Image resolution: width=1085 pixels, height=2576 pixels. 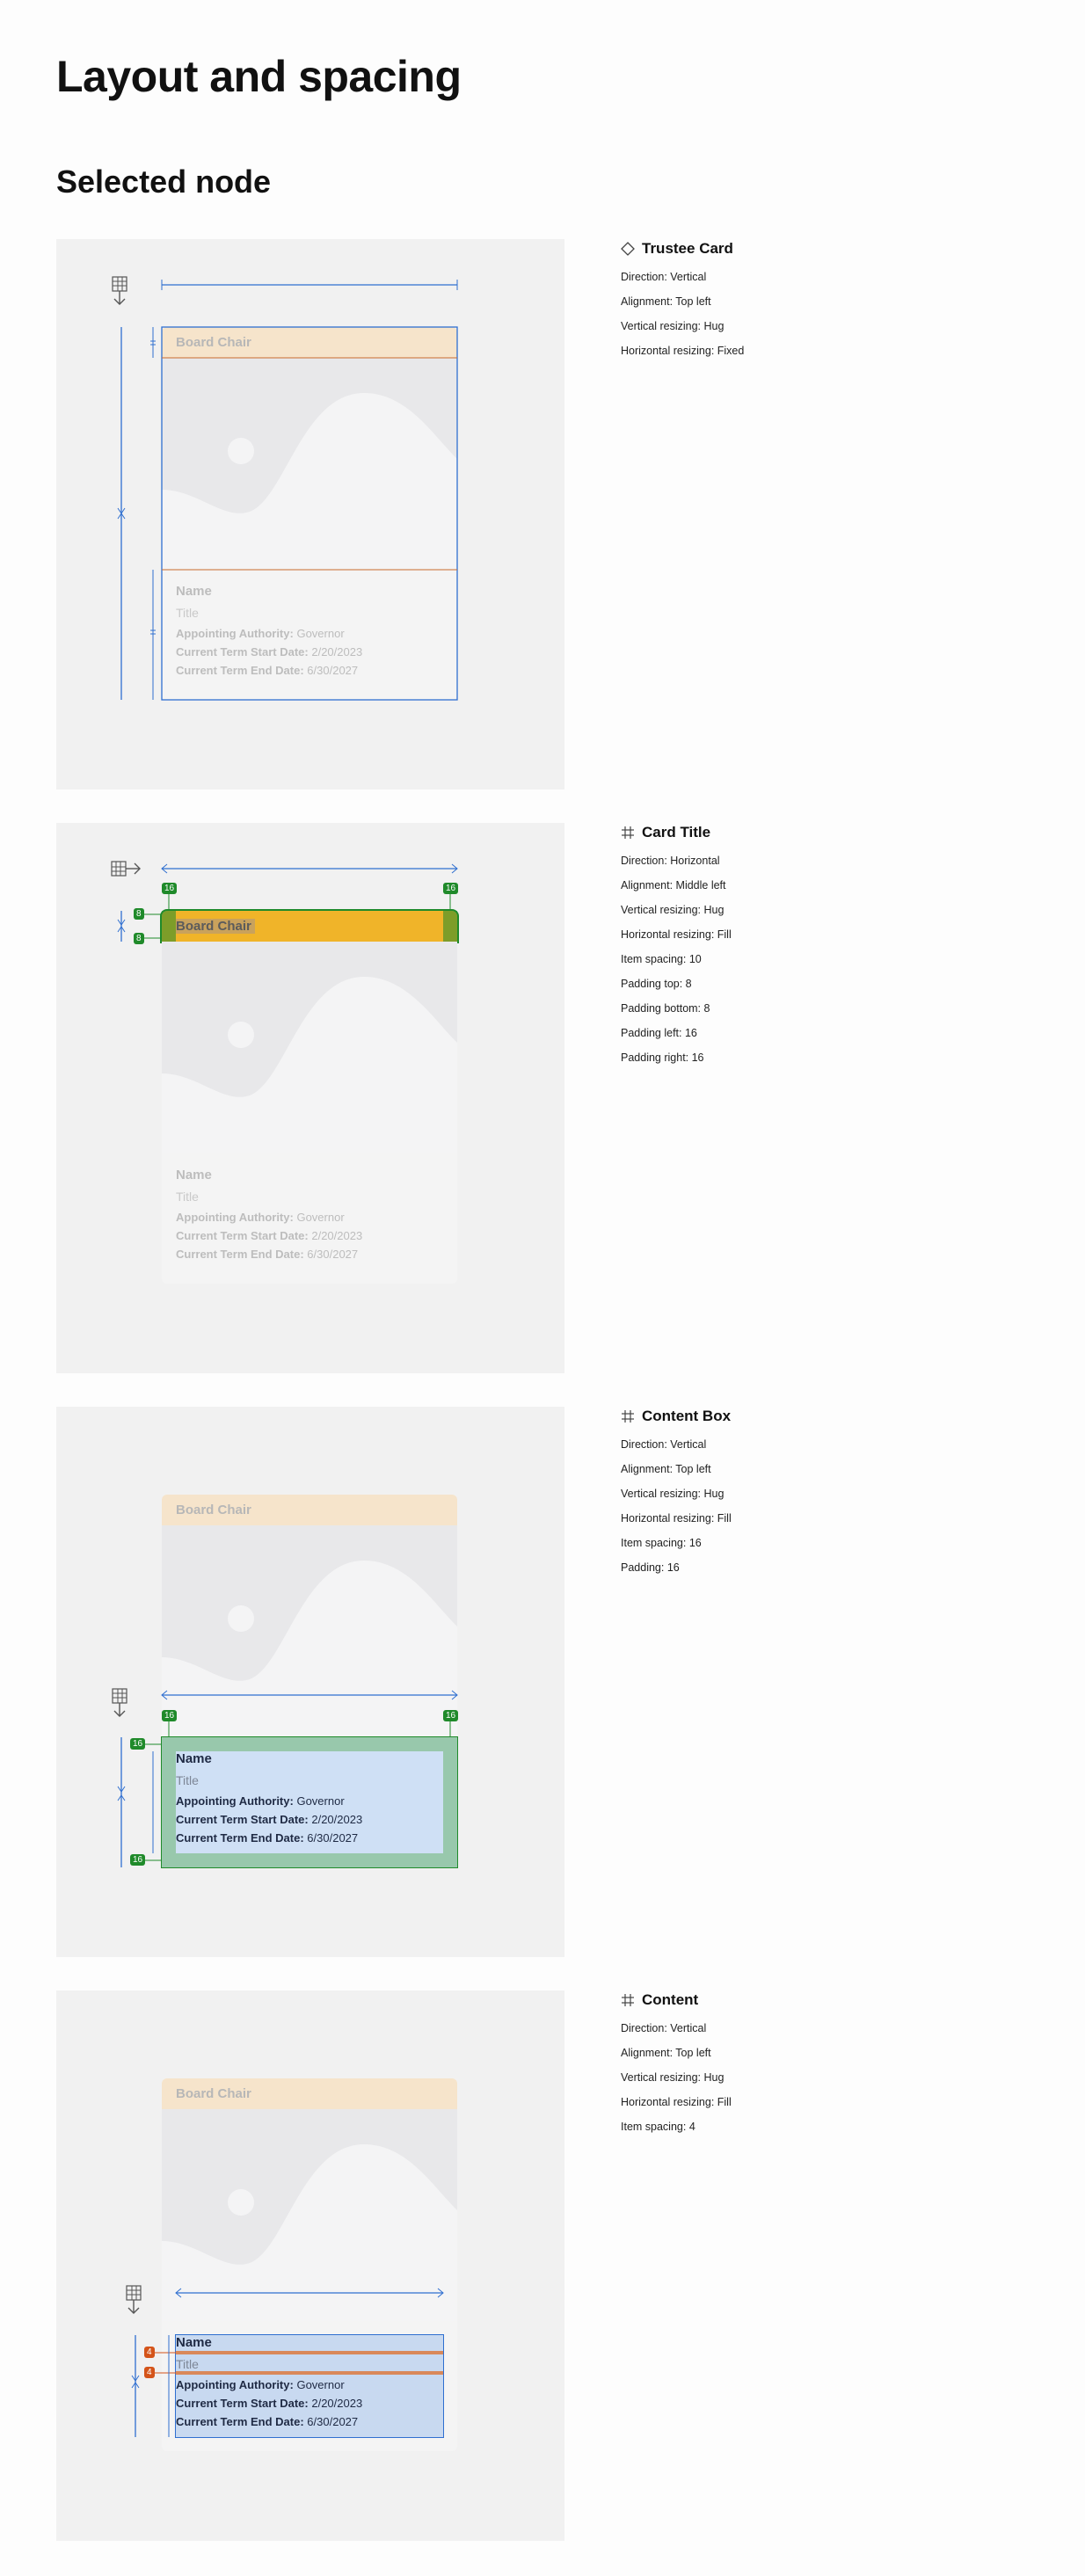 I want to click on padding-bottom-tag: 8, so click(x=139, y=938).